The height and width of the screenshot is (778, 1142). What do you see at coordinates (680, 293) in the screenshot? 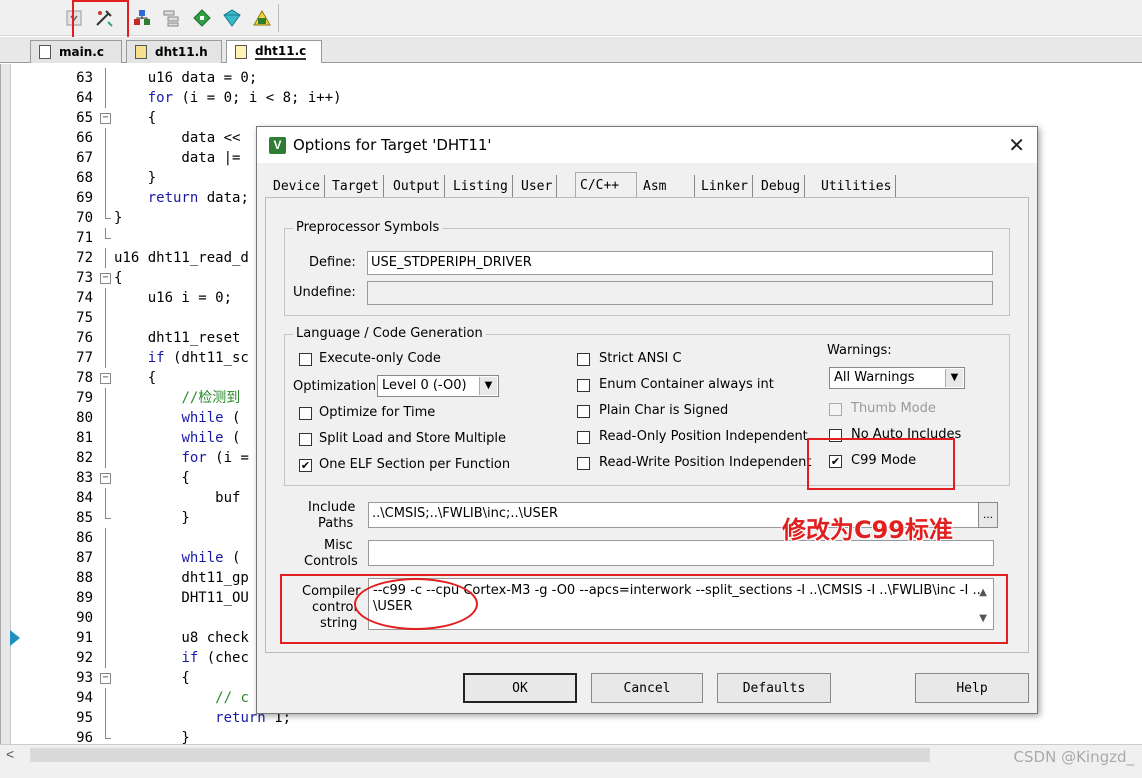
I see `undefine-input` at bounding box center [680, 293].